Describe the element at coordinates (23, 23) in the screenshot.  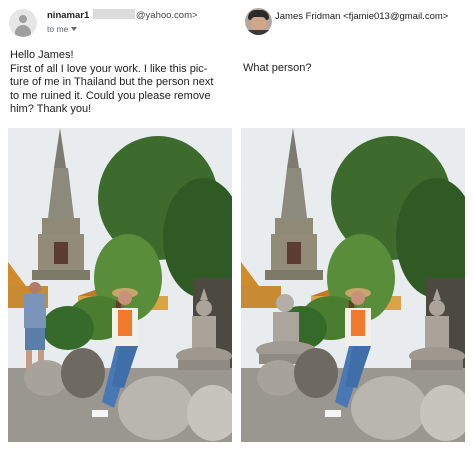
I see `default-avatar-icon` at that location.